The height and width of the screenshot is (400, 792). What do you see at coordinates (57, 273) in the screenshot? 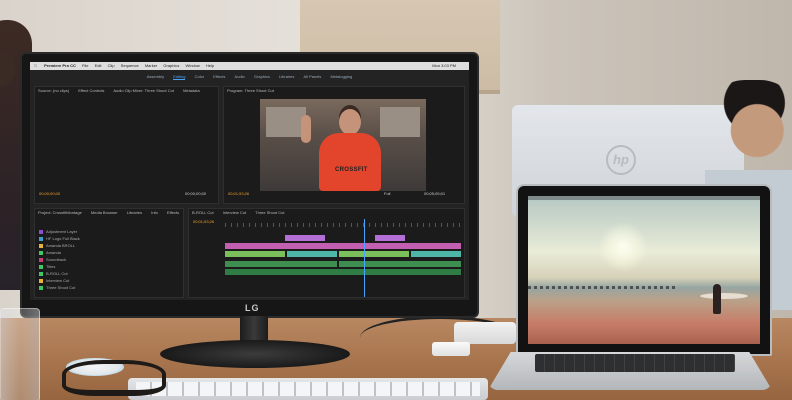
I see `project-item-name: B-ROLL Cut` at bounding box center [57, 273].